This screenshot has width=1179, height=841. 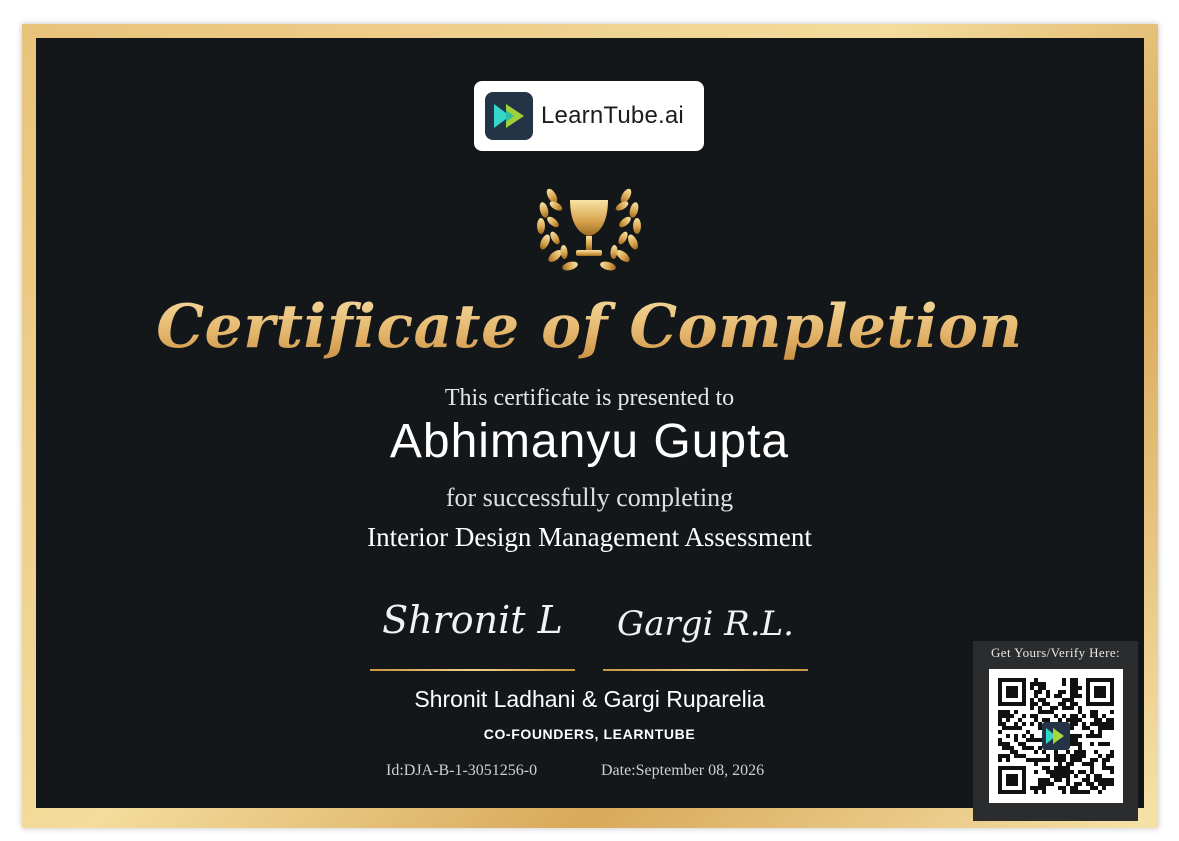 What do you see at coordinates (612, 115) in the screenshot?
I see `logo-text: LearnTube.ai` at bounding box center [612, 115].